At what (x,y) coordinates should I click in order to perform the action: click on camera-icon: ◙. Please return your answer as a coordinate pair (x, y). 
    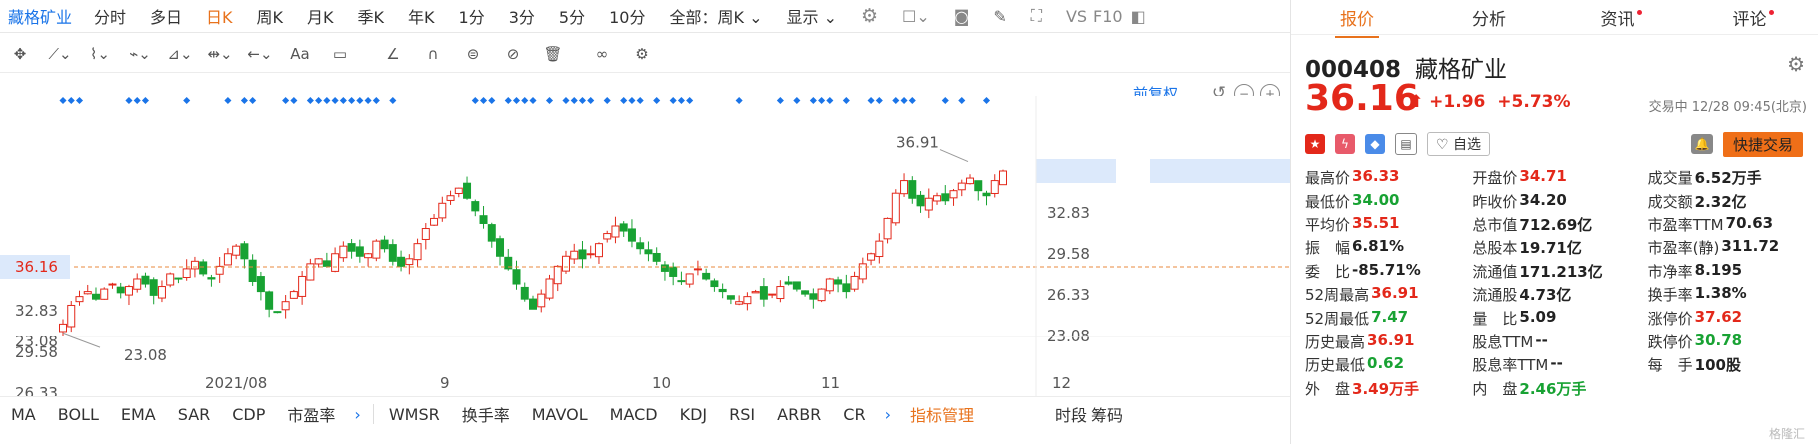
    Looking at the image, I should click on (962, 16).